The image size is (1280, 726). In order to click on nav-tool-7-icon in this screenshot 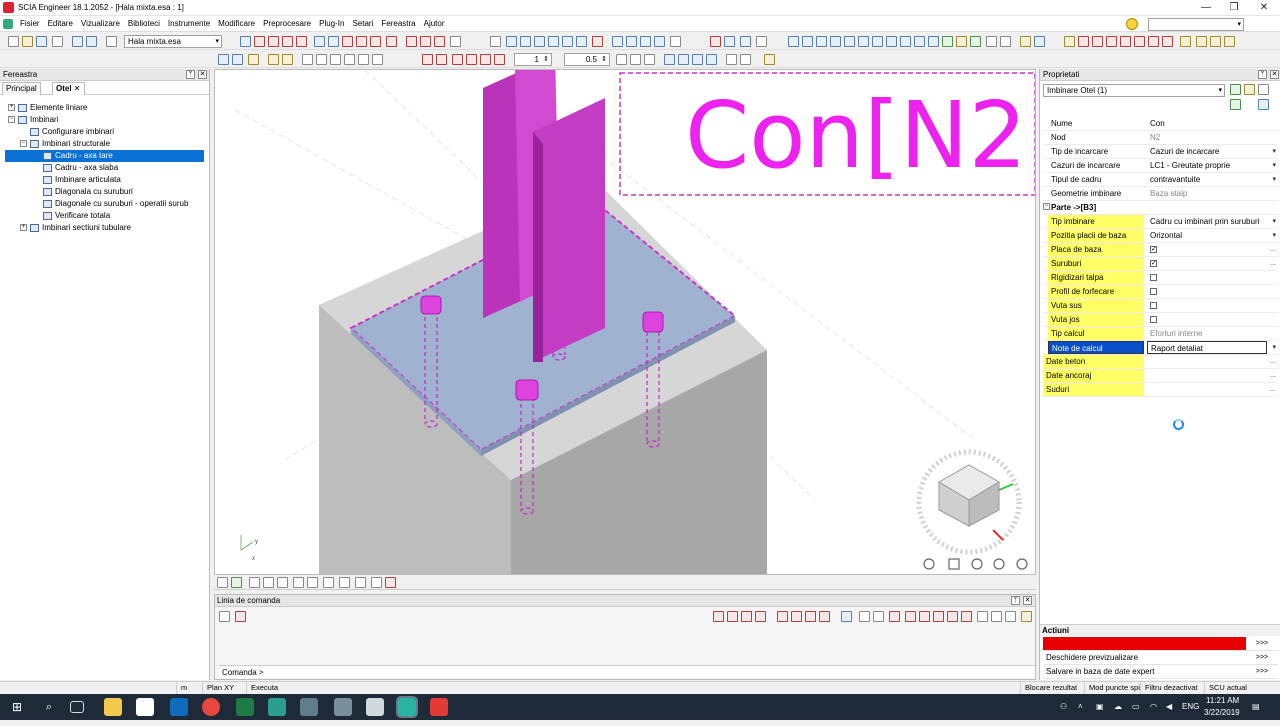, I will do `click(947, 41)`.